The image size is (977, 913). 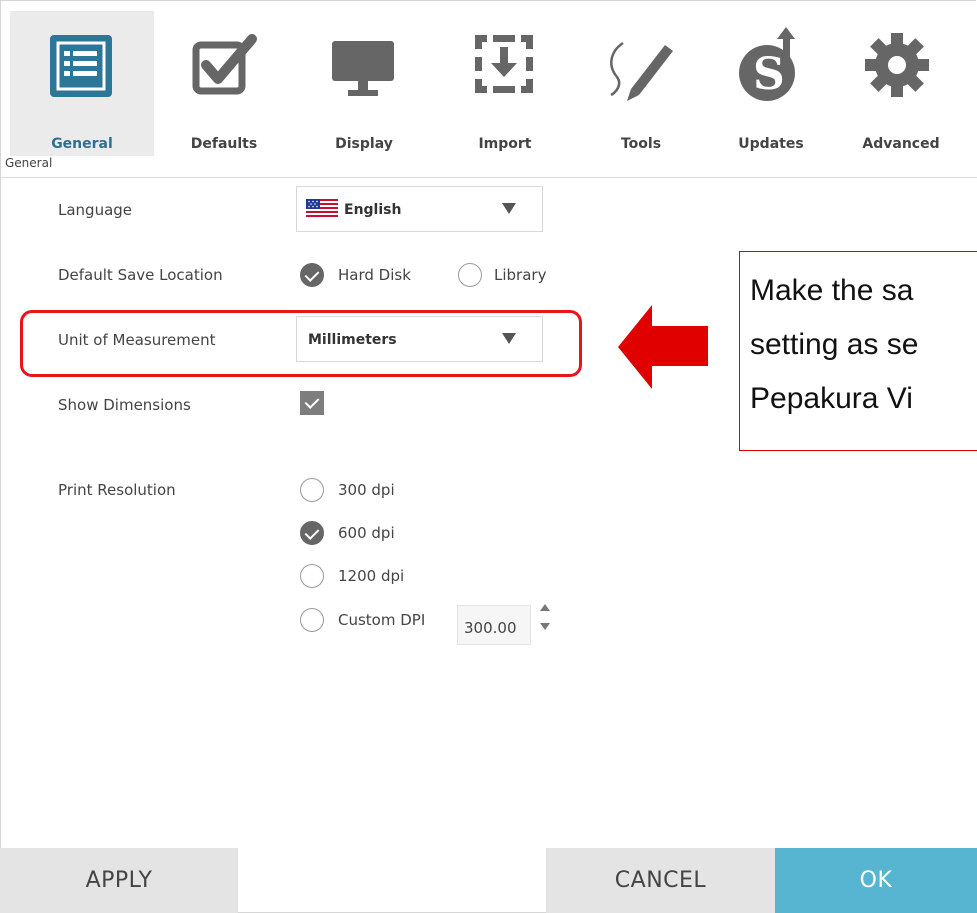 I want to click on updates-icon: S, so click(x=767, y=64).